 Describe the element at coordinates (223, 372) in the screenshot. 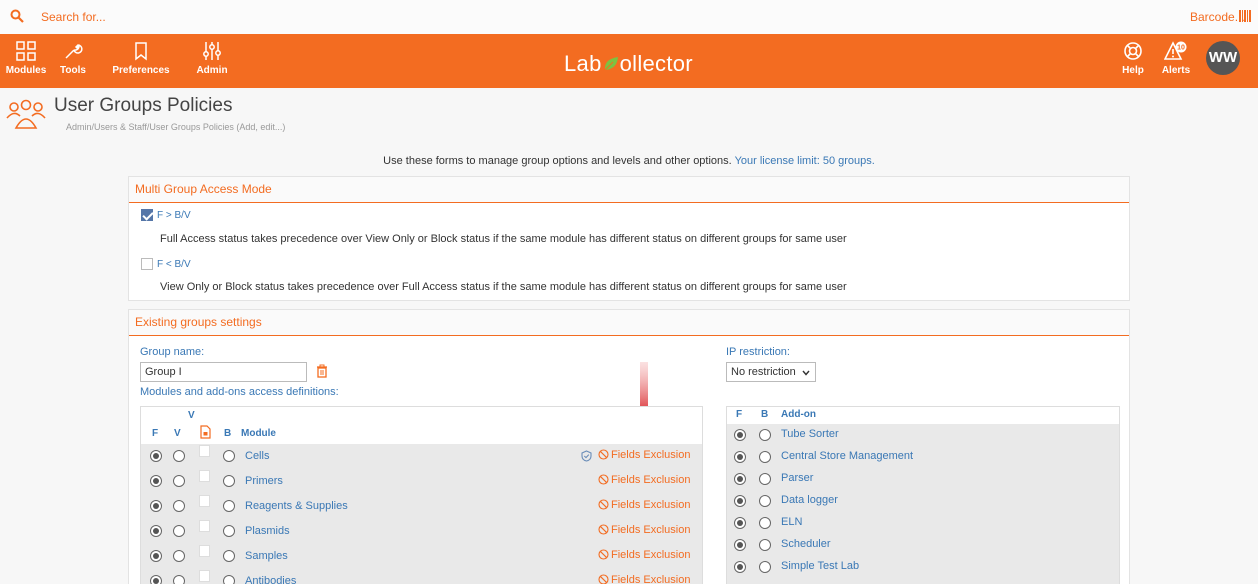

I see `group-name-input: Group I` at that location.